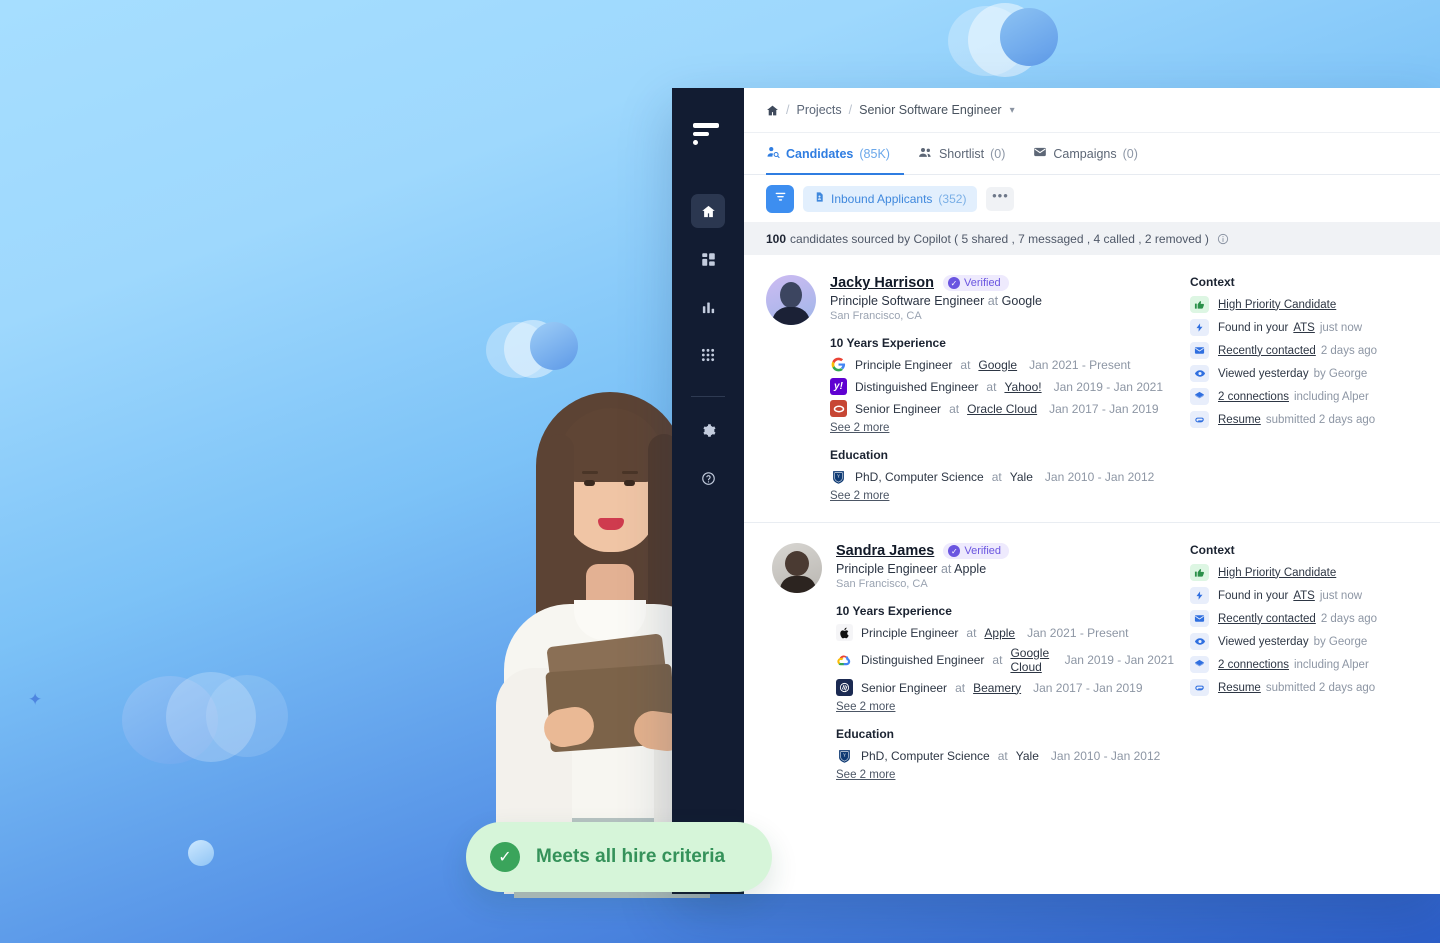  Describe the element at coordinates (890, 198) in the screenshot. I see `filter-chip-inbound-applicants: Inbound Applicants (352)` at that location.